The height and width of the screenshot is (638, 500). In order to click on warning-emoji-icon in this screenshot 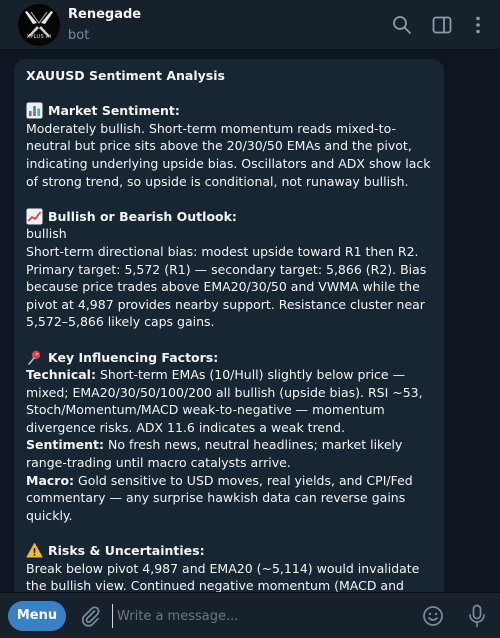, I will do `click(34, 550)`.